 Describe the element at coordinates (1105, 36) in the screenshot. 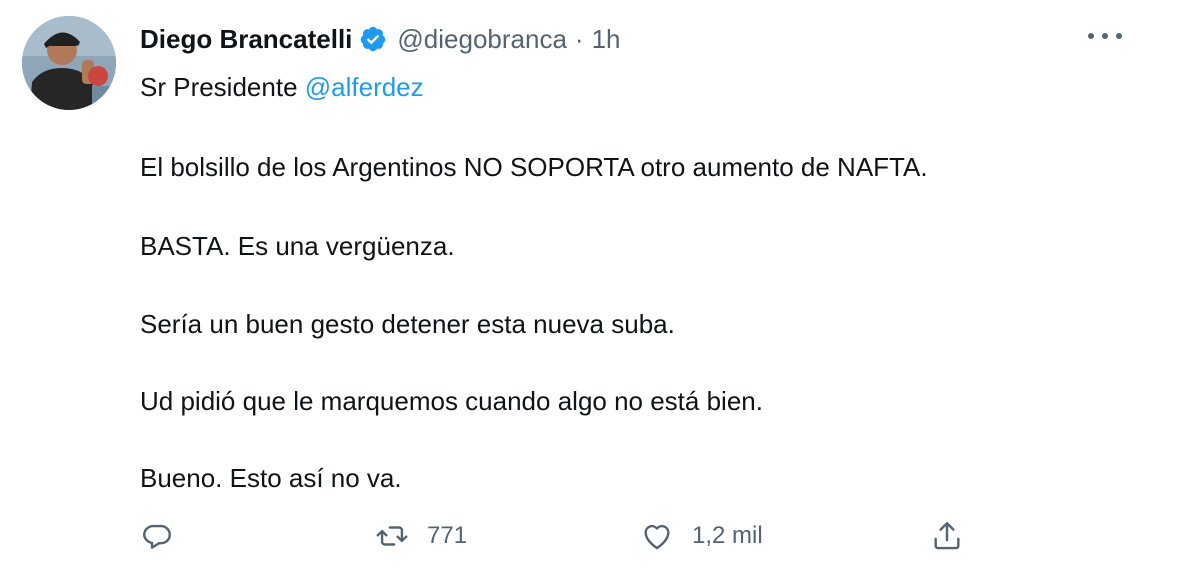

I see `more-horizontal-icon` at that location.